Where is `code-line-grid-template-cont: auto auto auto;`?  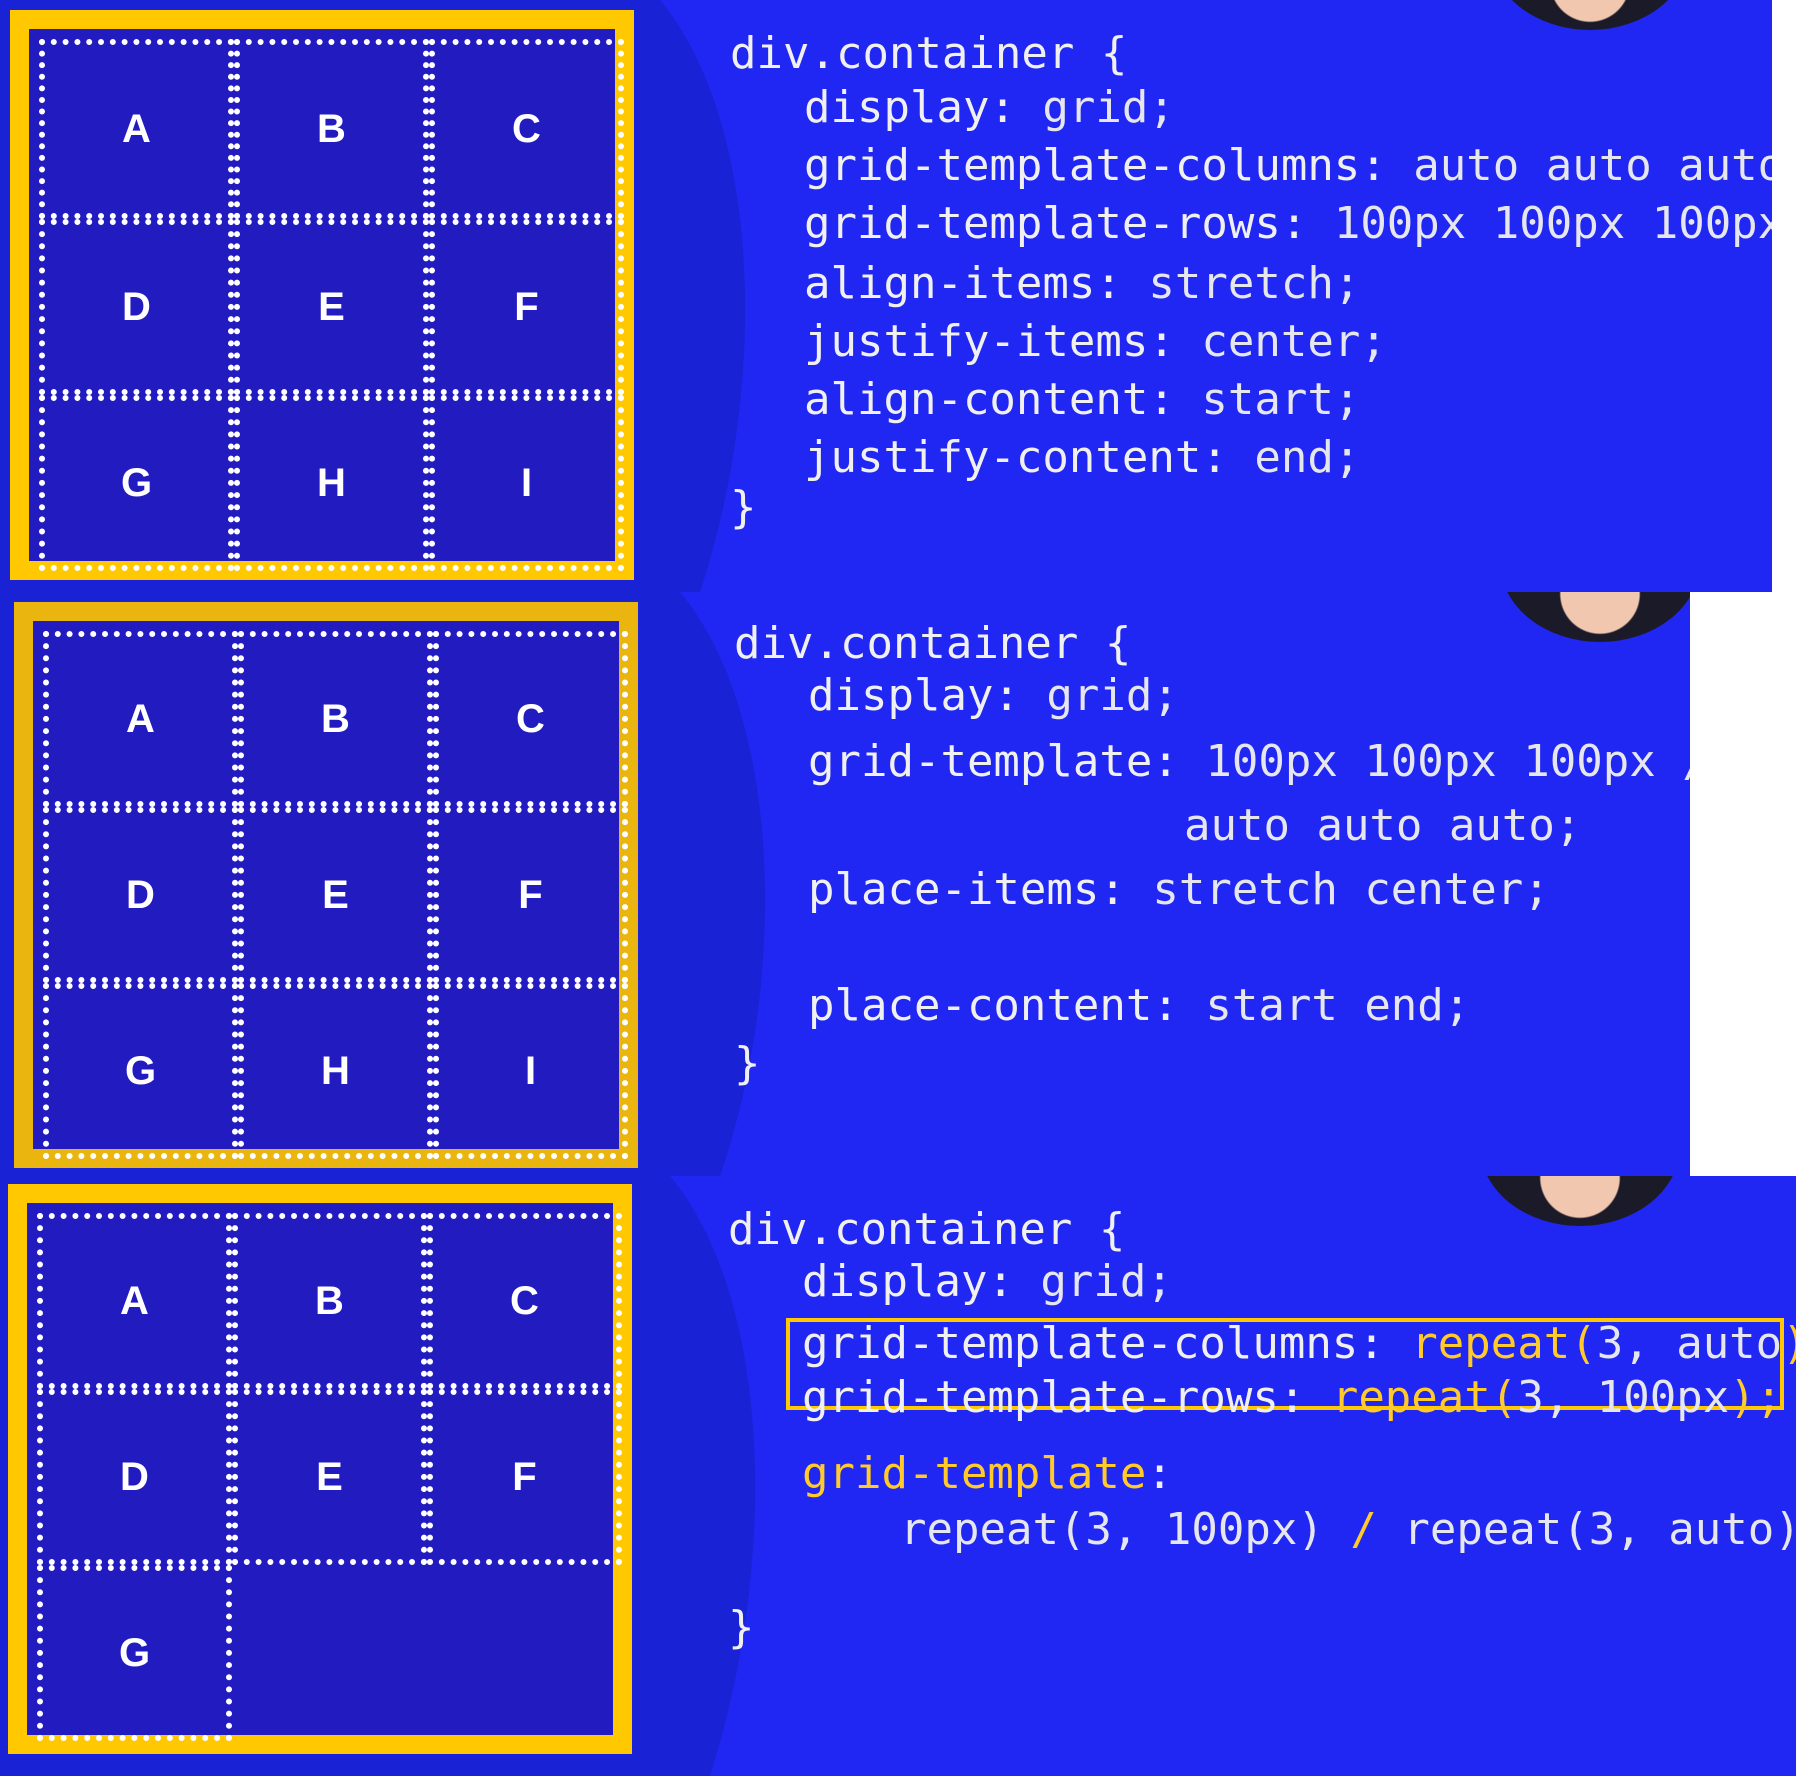 code-line-grid-template-cont: auto auto auto; is located at coordinates (1383, 825).